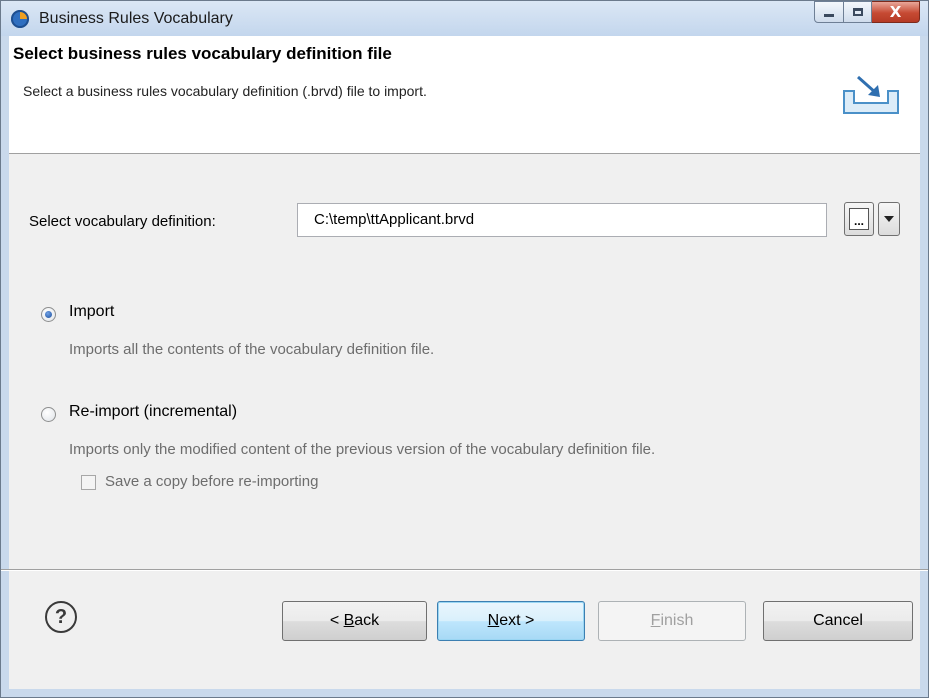 This screenshot has width=931, height=700. Describe the element at coordinates (871, 94) in the screenshot. I see `import-tray-icon` at that location.